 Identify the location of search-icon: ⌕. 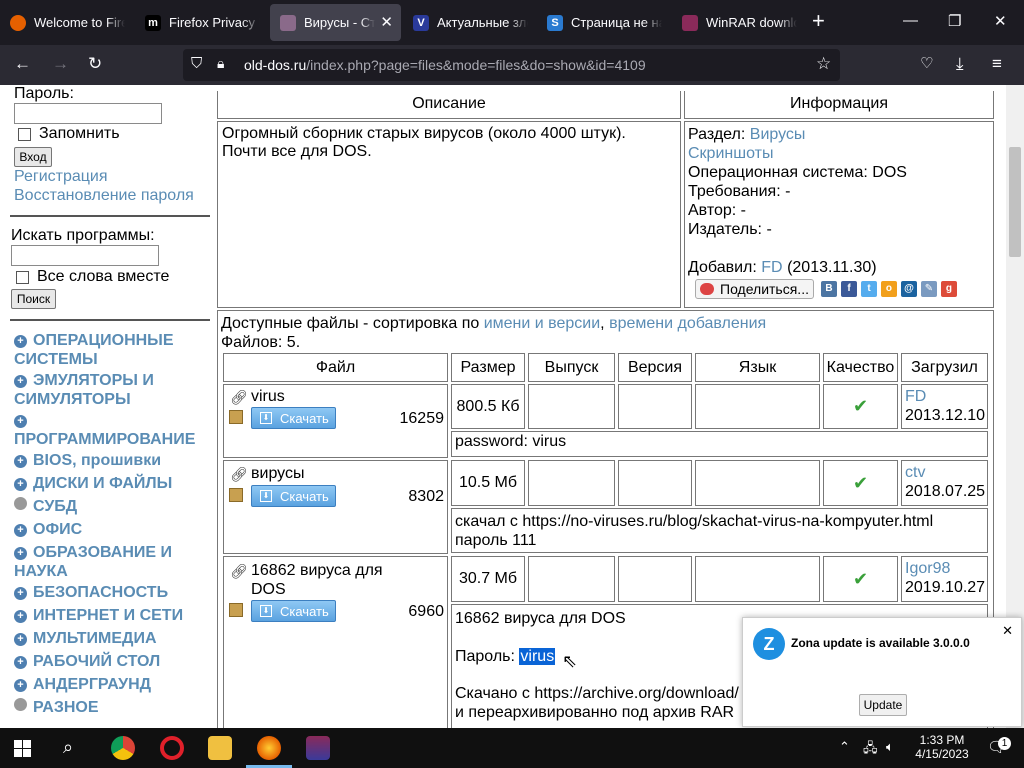
(68, 747).